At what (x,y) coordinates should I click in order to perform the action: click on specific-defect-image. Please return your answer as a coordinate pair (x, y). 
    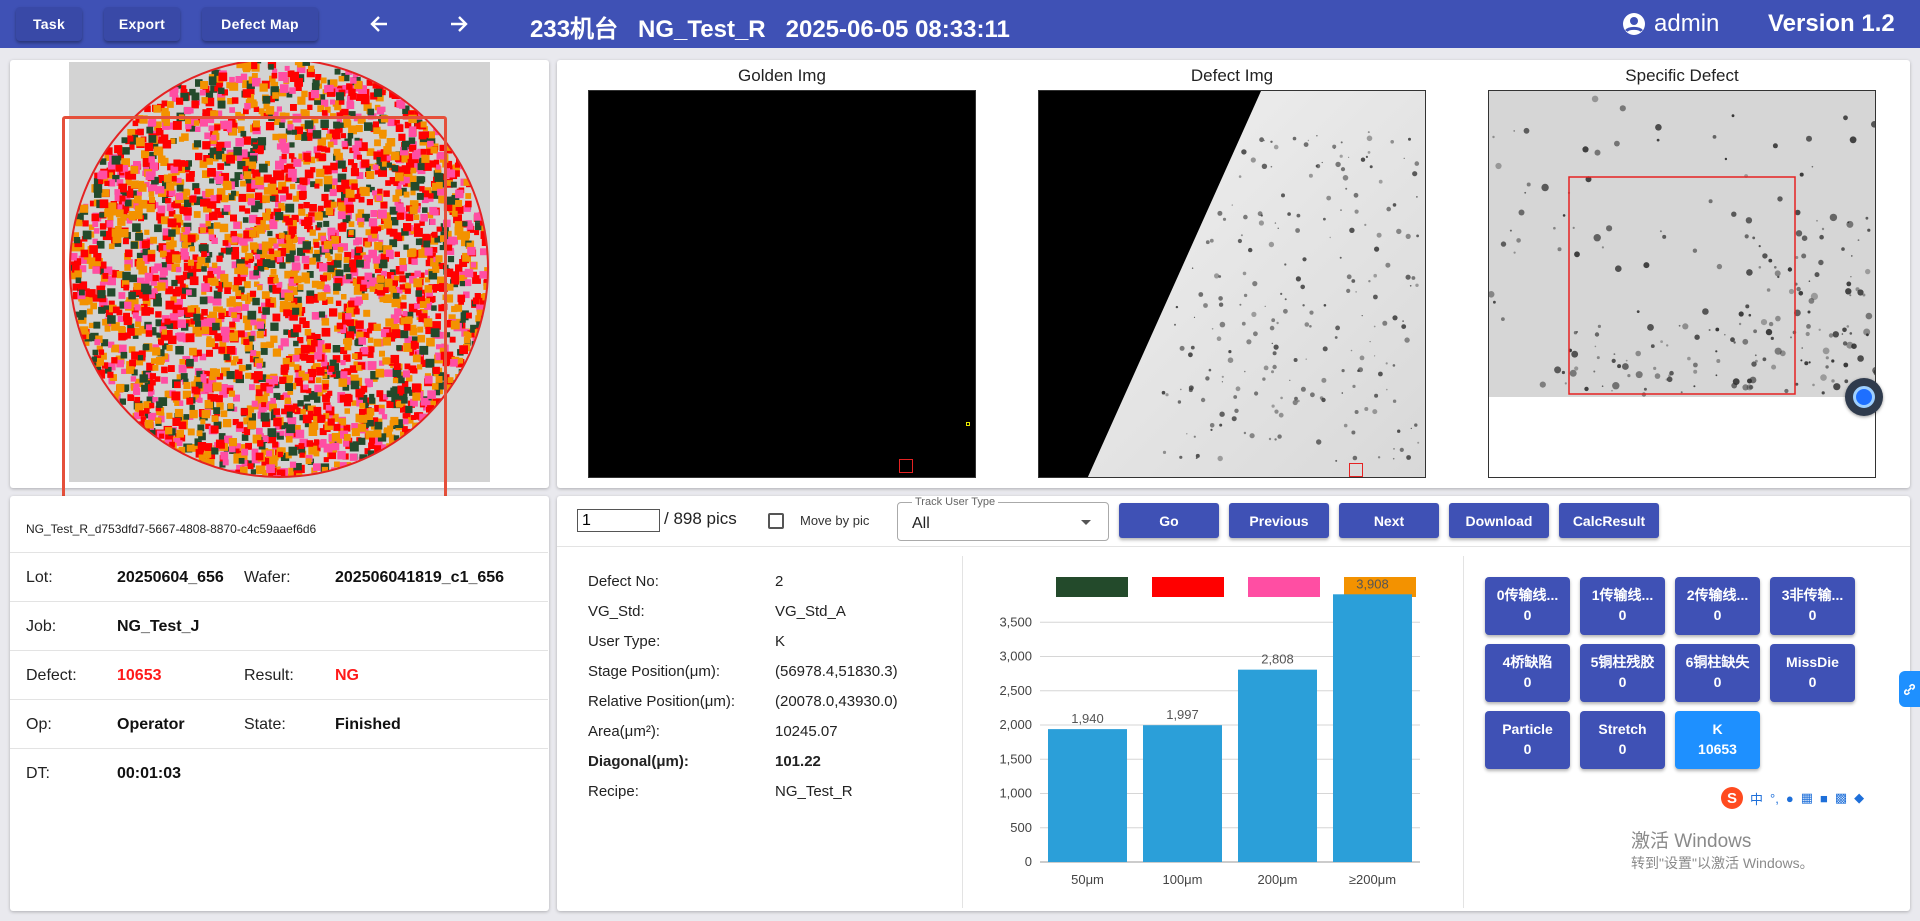
    Looking at the image, I should click on (1682, 284).